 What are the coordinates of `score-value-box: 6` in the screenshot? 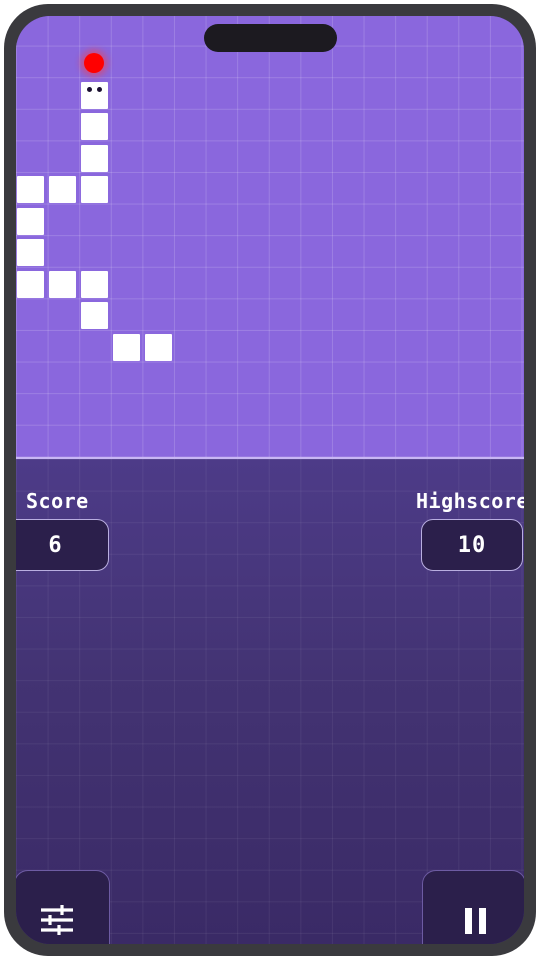 It's located at (62, 545).